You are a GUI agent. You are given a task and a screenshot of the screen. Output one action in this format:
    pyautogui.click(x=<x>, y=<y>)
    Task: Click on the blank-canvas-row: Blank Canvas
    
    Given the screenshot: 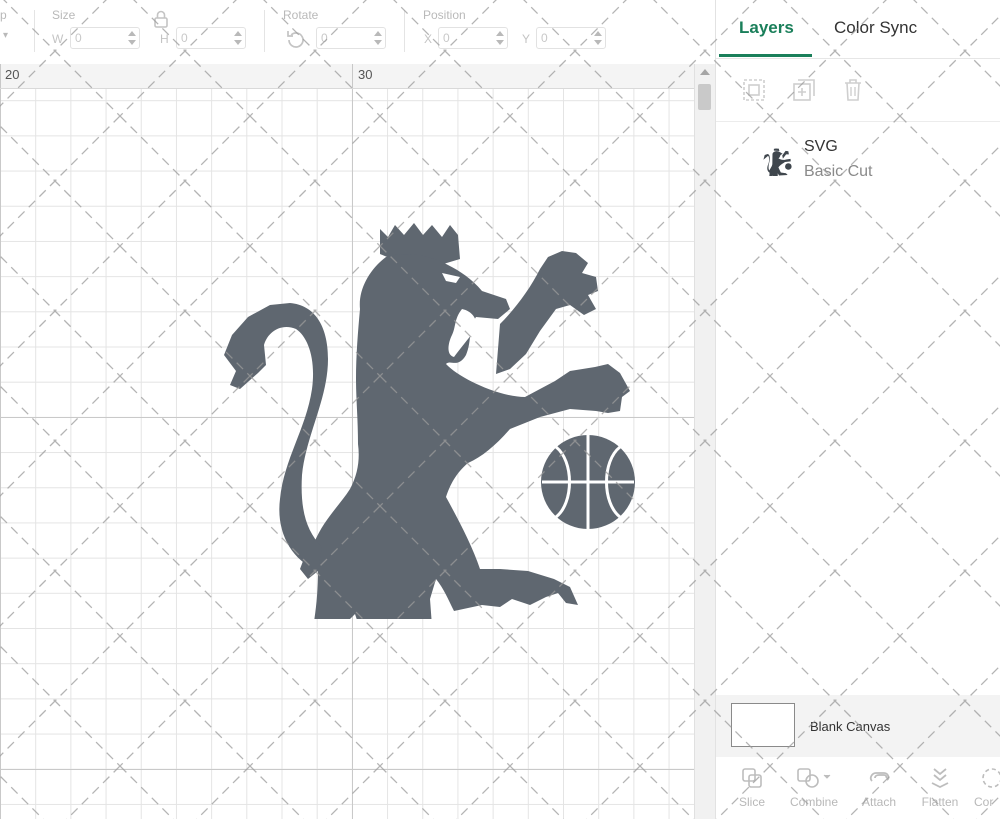 What is the action you would take?
    pyautogui.click(x=858, y=726)
    